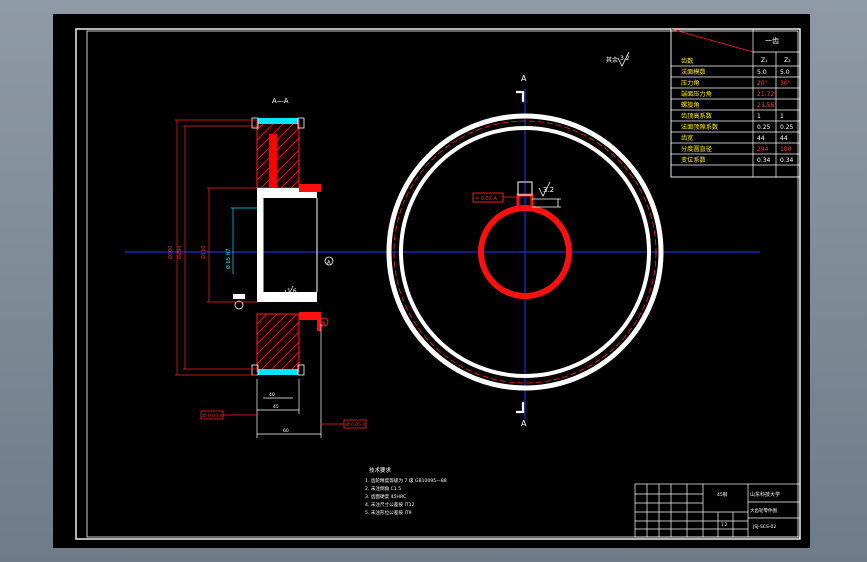  I want to click on cut-plane-top, so click(520, 96).